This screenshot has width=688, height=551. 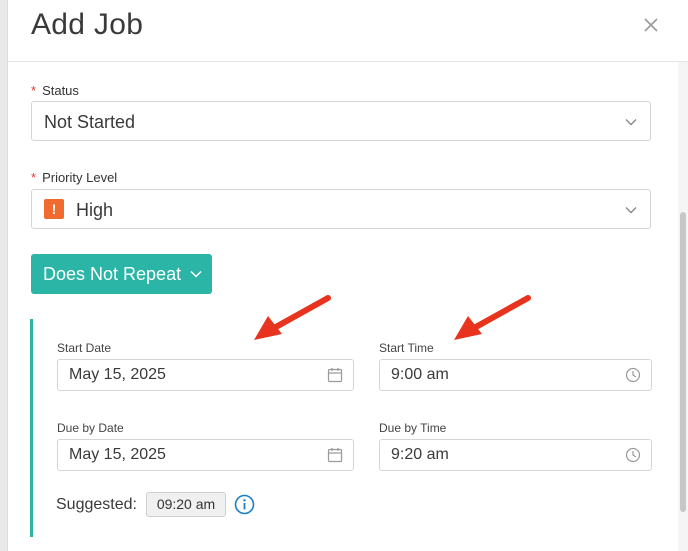 What do you see at coordinates (406, 348) in the screenshot?
I see `start-time-label: Start Time` at bounding box center [406, 348].